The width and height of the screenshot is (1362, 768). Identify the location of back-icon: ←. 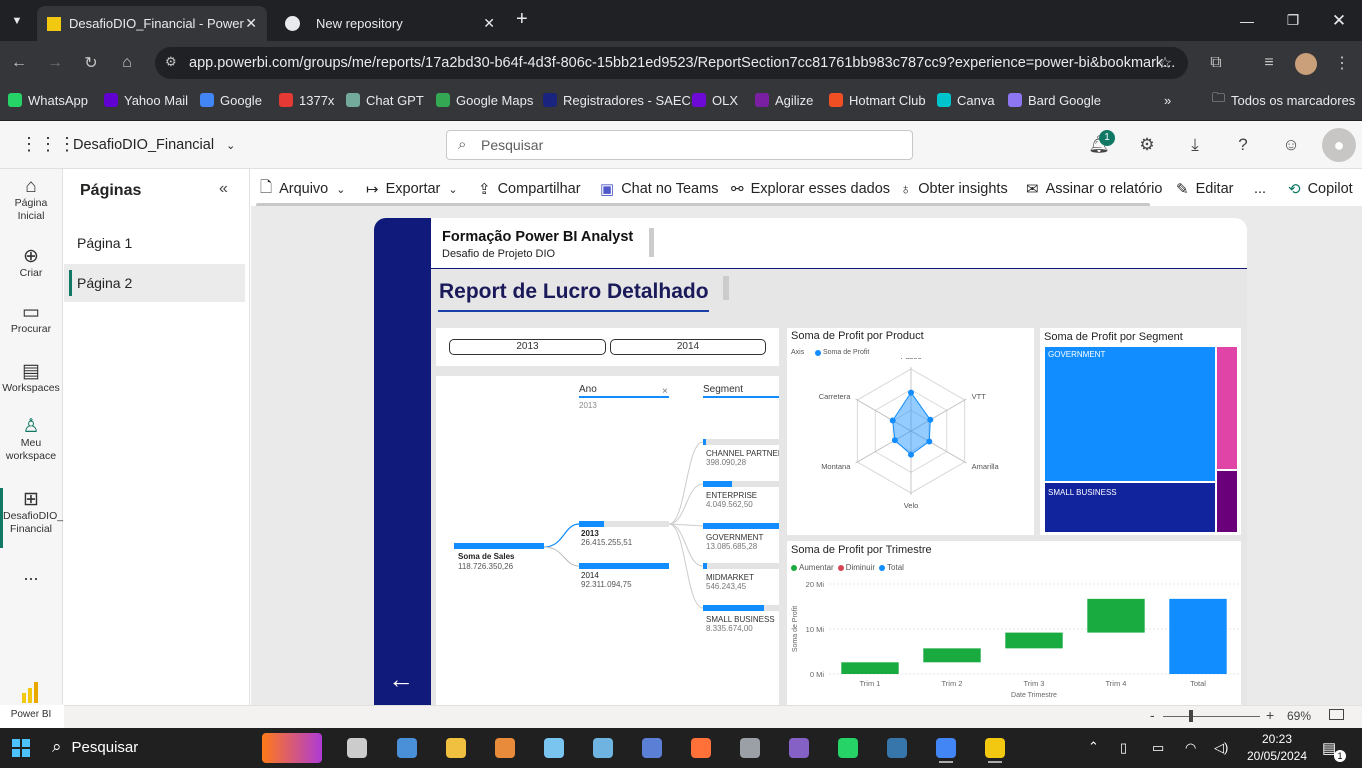
(19, 63).